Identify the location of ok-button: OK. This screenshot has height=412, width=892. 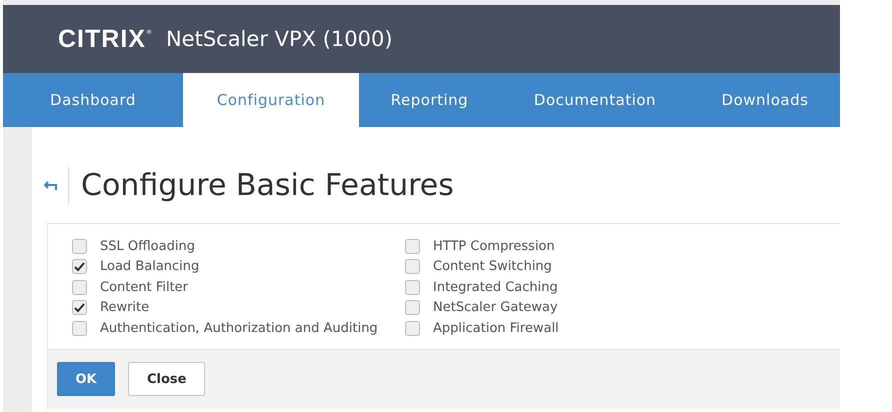
(86, 379).